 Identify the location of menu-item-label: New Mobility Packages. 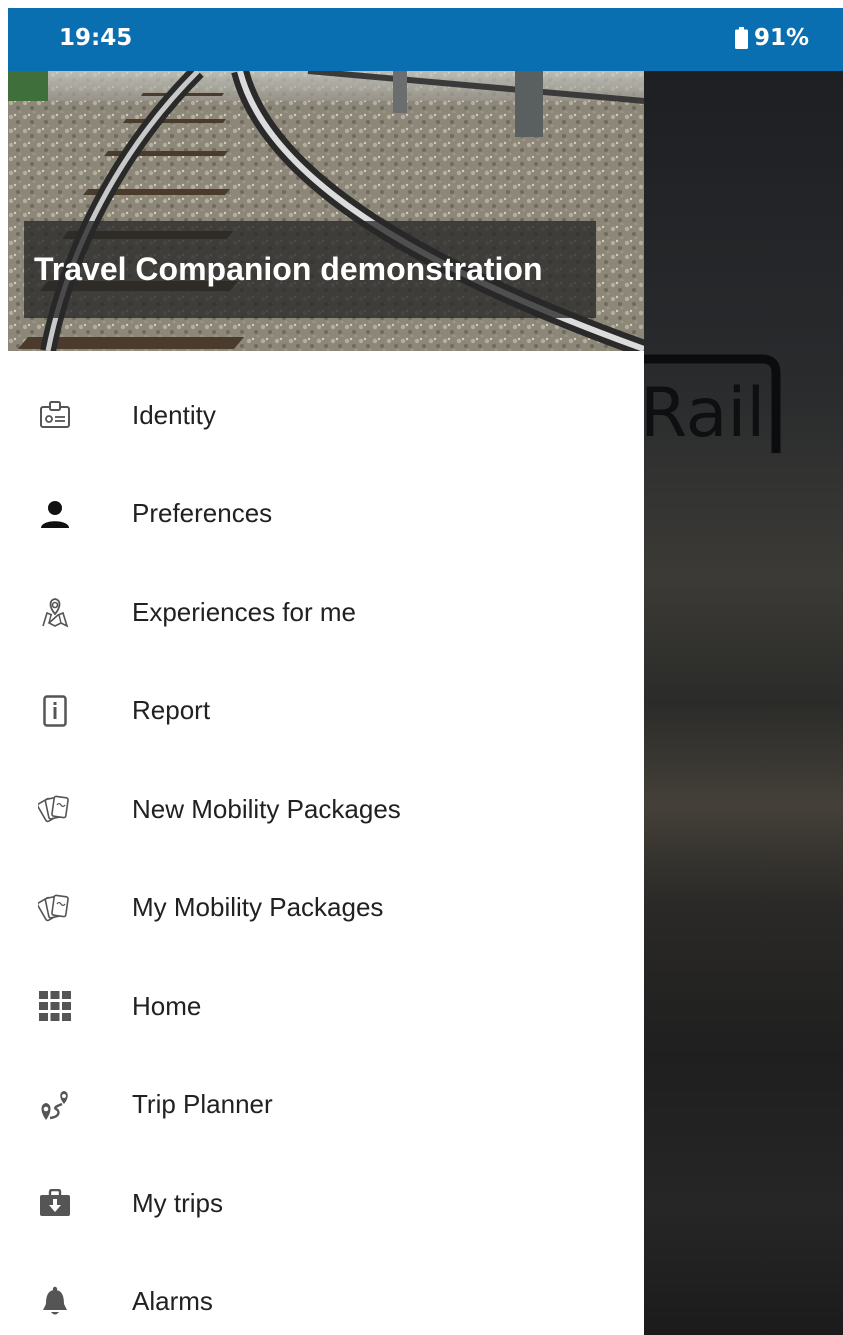
(266, 808).